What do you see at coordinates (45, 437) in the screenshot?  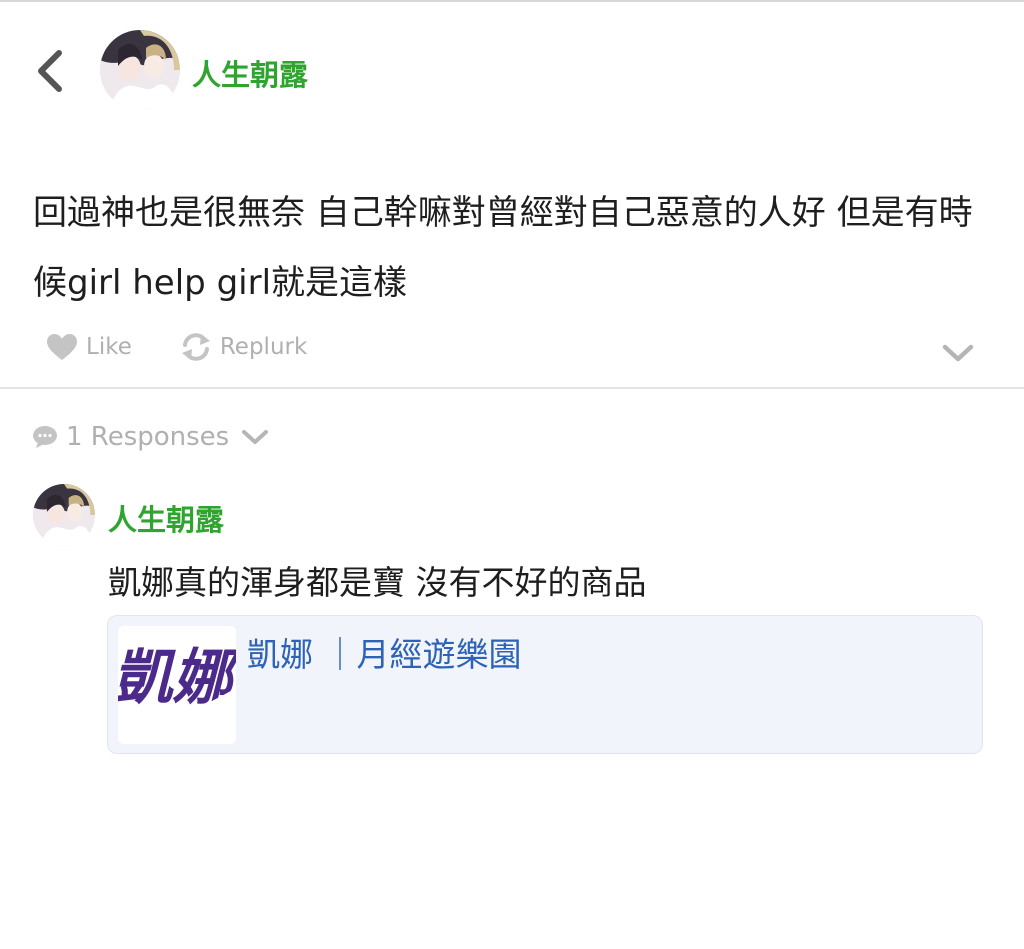 I see `speech-bubble-icon` at bounding box center [45, 437].